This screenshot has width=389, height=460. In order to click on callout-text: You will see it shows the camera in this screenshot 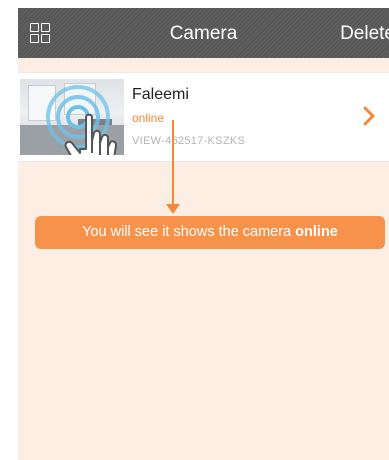, I will do `click(189, 232)`.